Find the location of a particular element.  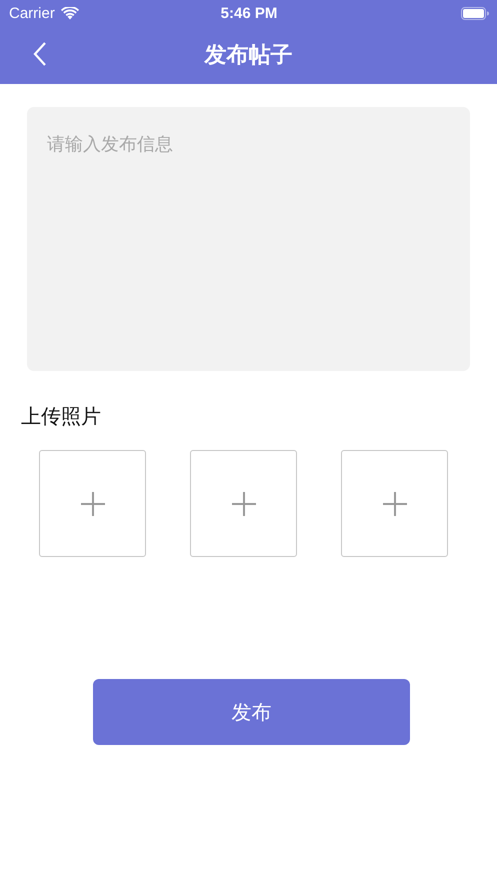

battery-icon is located at coordinates (474, 13).